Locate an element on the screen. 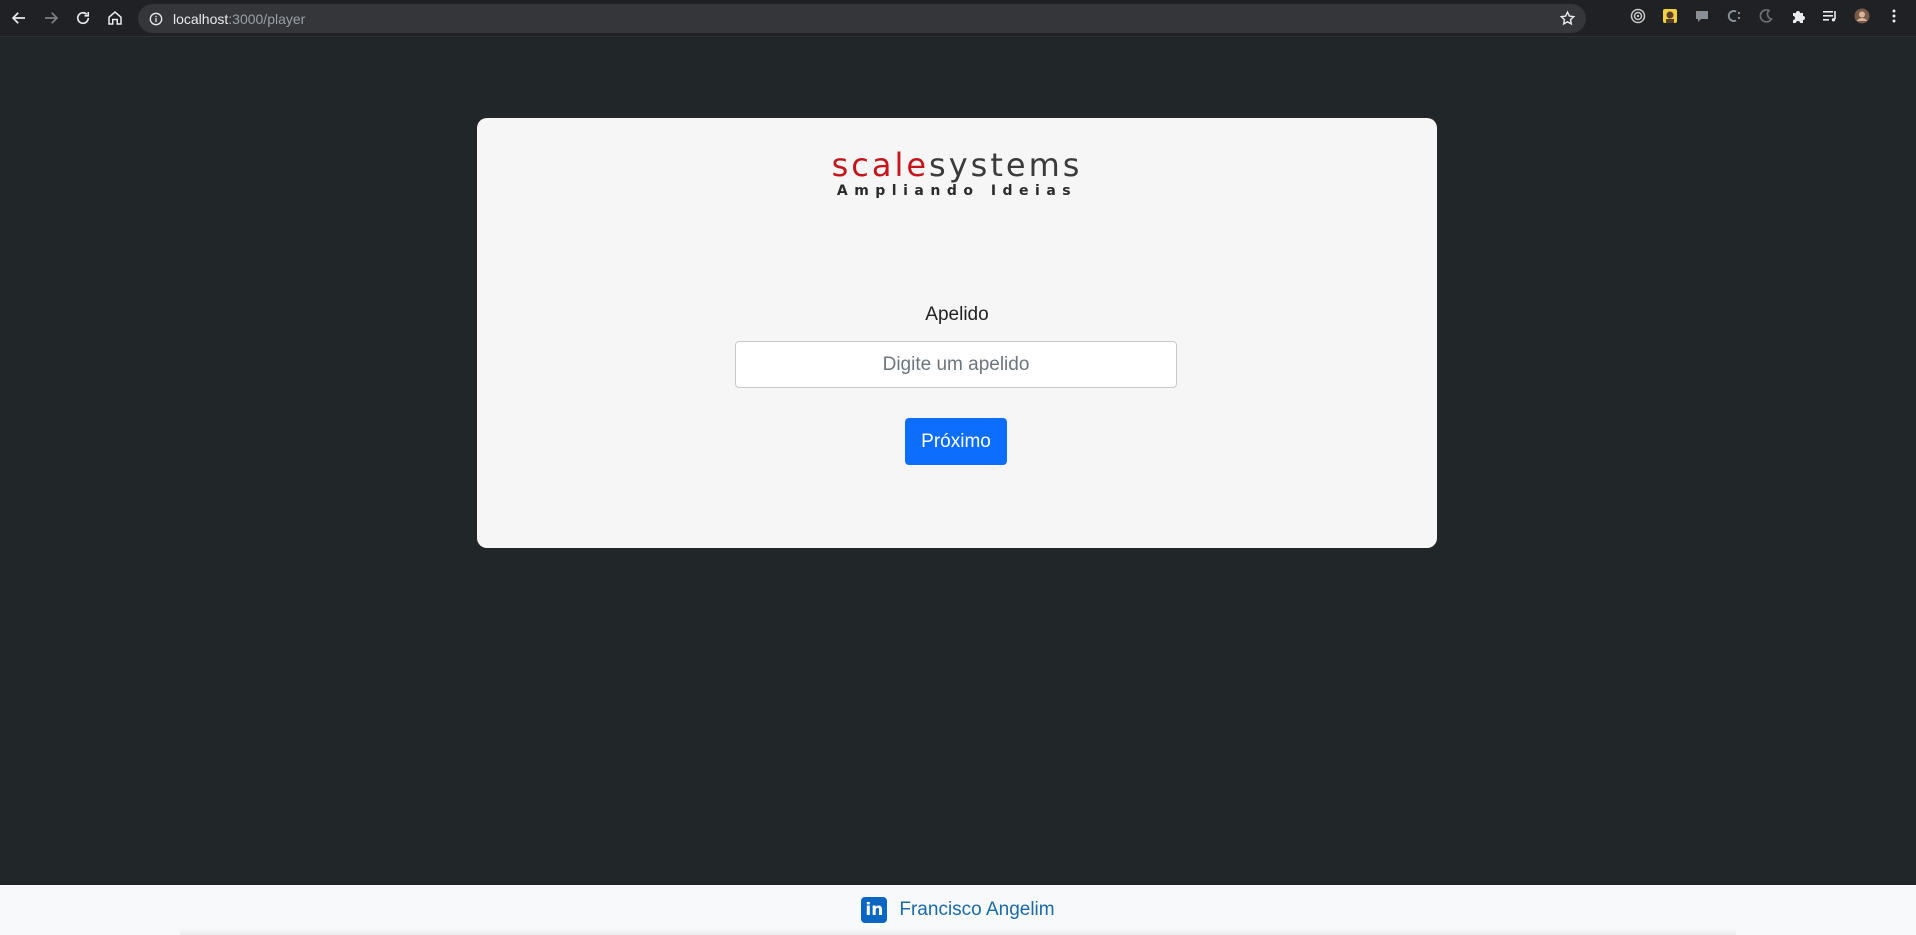  info-icon is located at coordinates (156, 19).